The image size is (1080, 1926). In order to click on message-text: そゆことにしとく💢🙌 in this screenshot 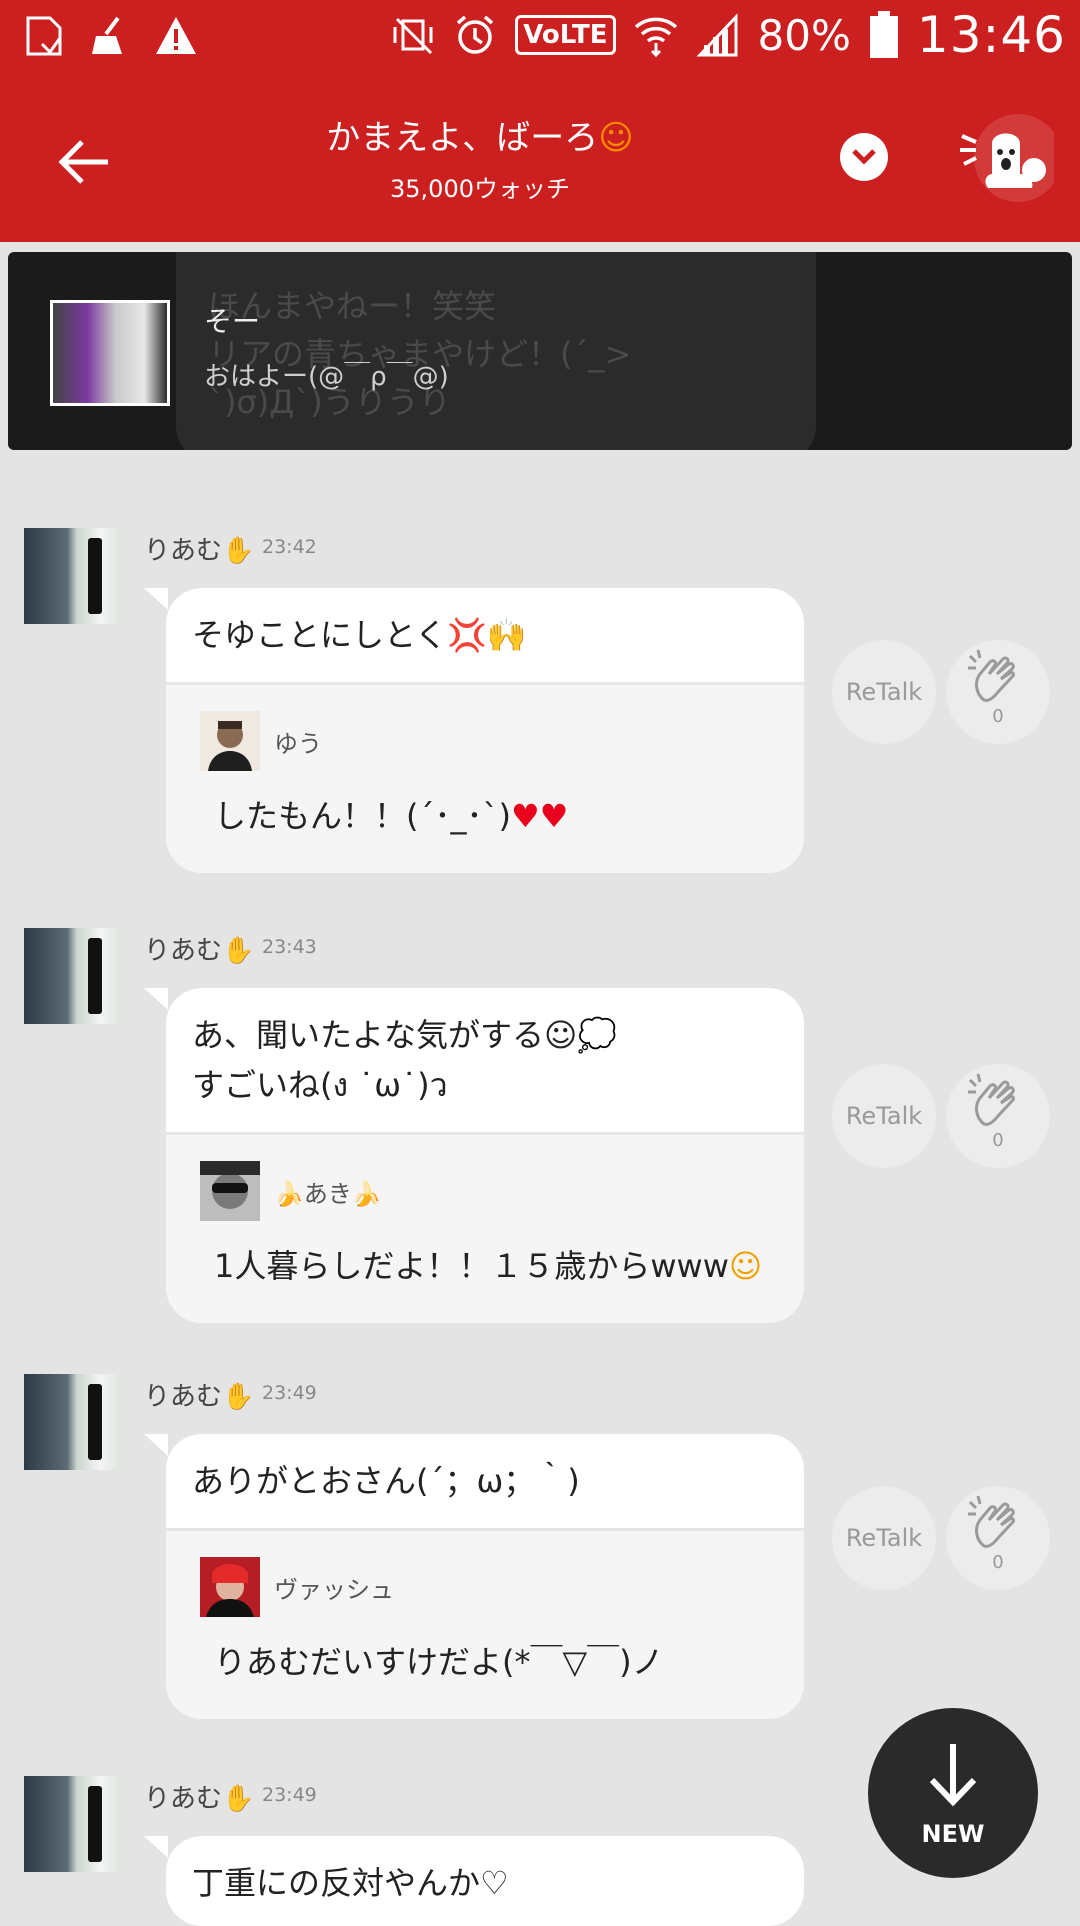, I will do `click(485, 636)`.